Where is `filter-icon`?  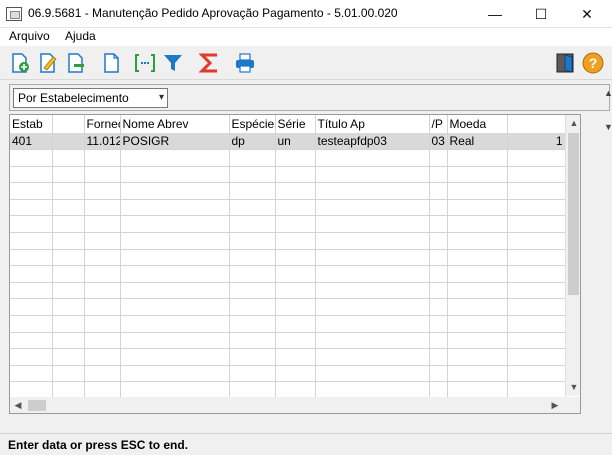 filter-icon is located at coordinates (173, 63).